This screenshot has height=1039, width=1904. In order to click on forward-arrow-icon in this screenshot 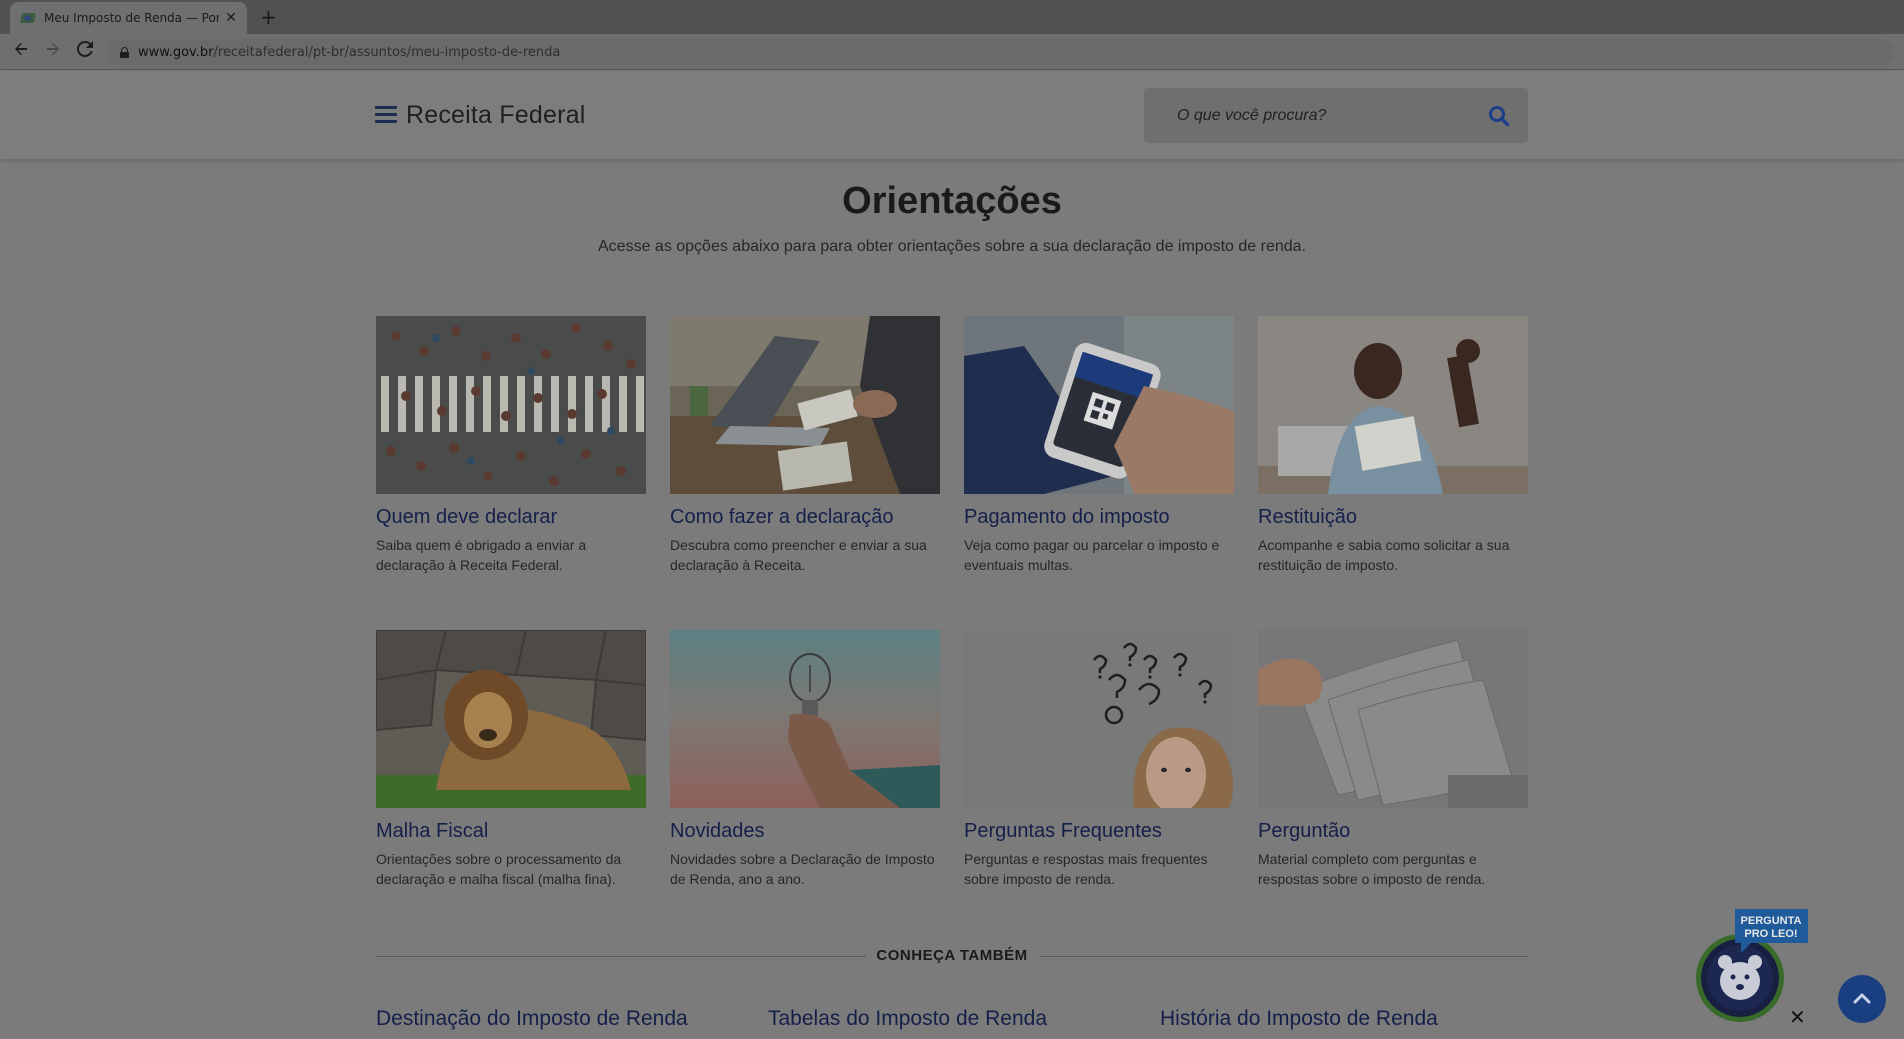, I will do `click(53, 52)`.